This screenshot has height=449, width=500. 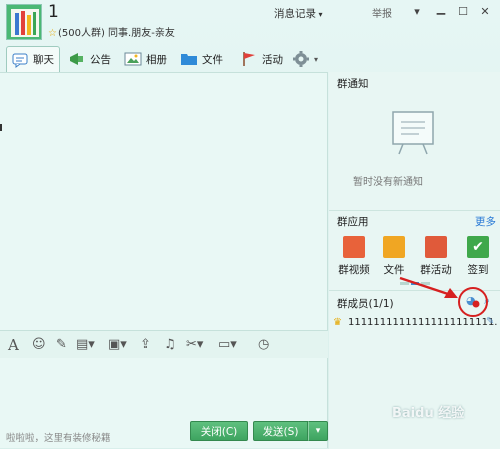 I want to click on music-icon: ♫, so click(x=170, y=345).